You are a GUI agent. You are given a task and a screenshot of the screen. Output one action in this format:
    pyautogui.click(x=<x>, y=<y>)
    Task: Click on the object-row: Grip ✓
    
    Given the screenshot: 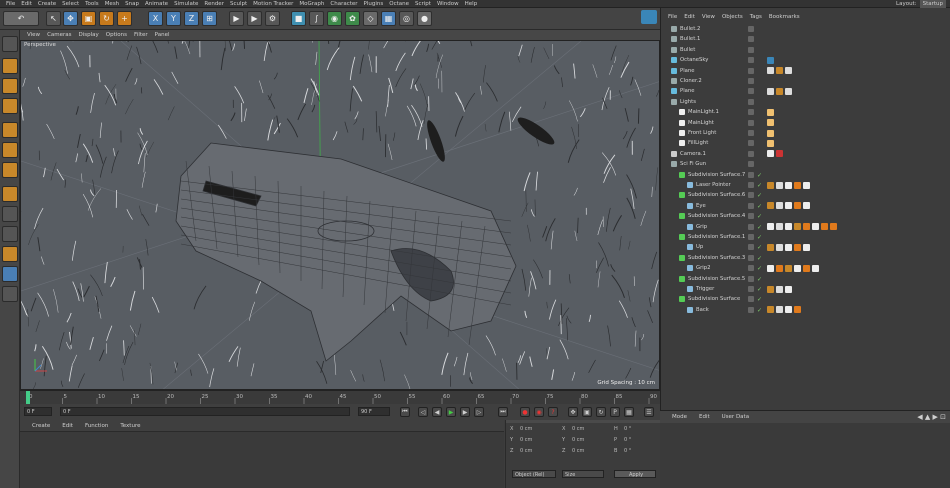 What is the action you would take?
    pyautogui.click(x=805, y=227)
    